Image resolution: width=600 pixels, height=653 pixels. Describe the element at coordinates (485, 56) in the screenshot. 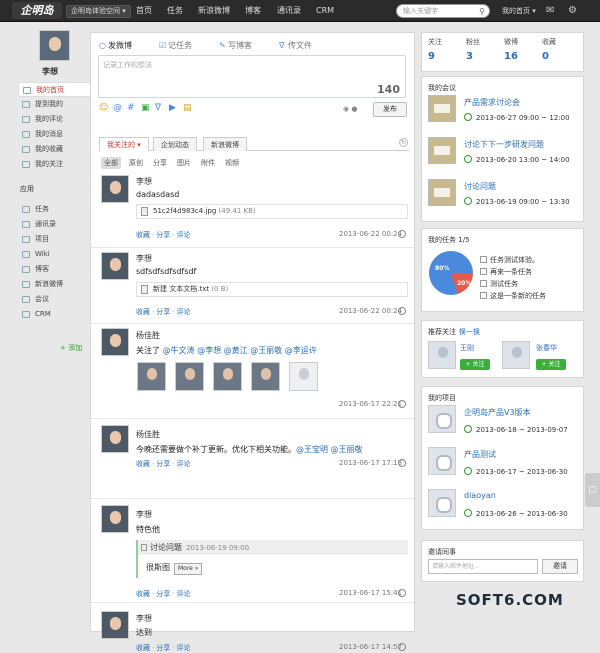

I see `stat-value: 3` at that location.